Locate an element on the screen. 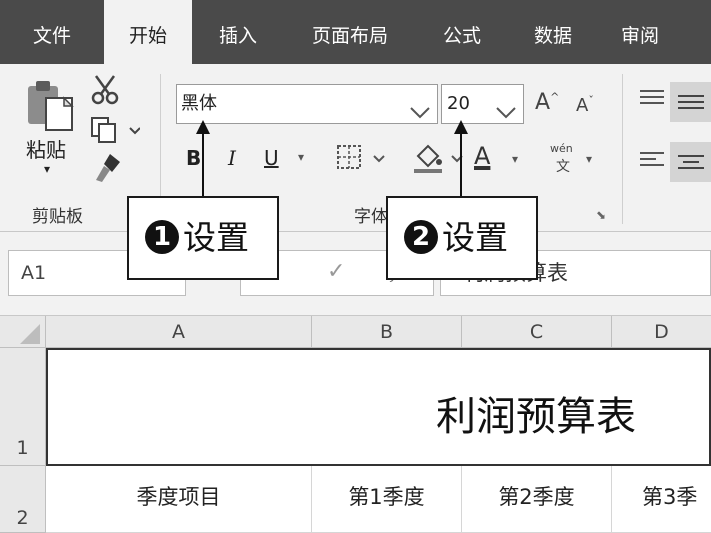 This screenshot has width=711, height=533. callout-number-2: 2 is located at coordinates (421, 237).